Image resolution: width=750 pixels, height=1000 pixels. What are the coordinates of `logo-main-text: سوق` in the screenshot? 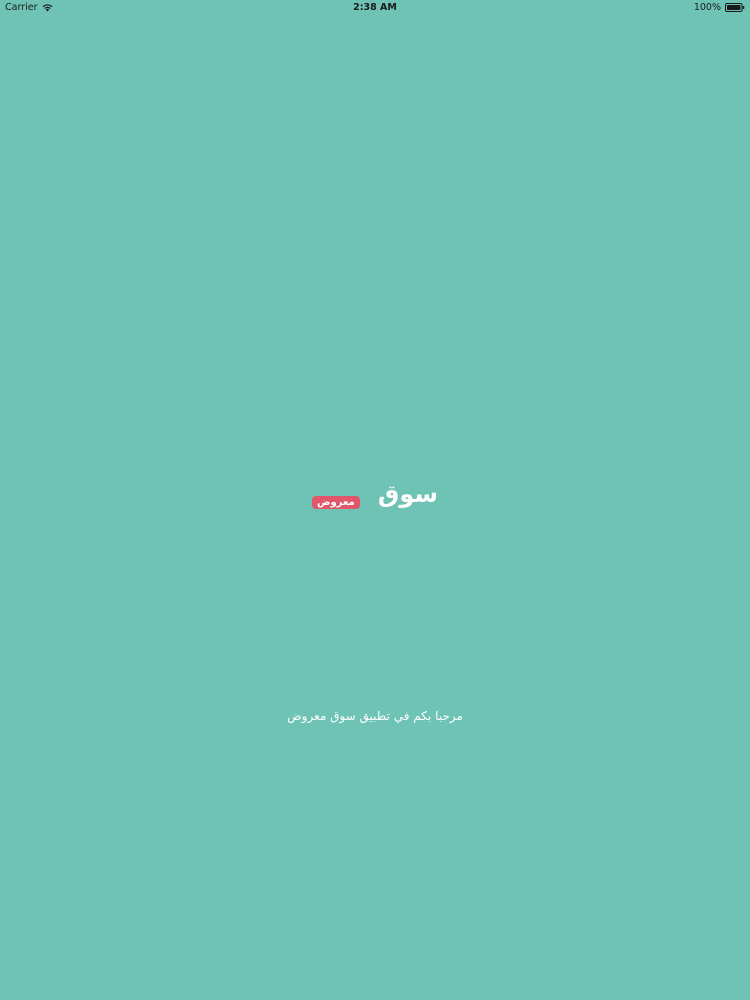 It's located at (407, 494).